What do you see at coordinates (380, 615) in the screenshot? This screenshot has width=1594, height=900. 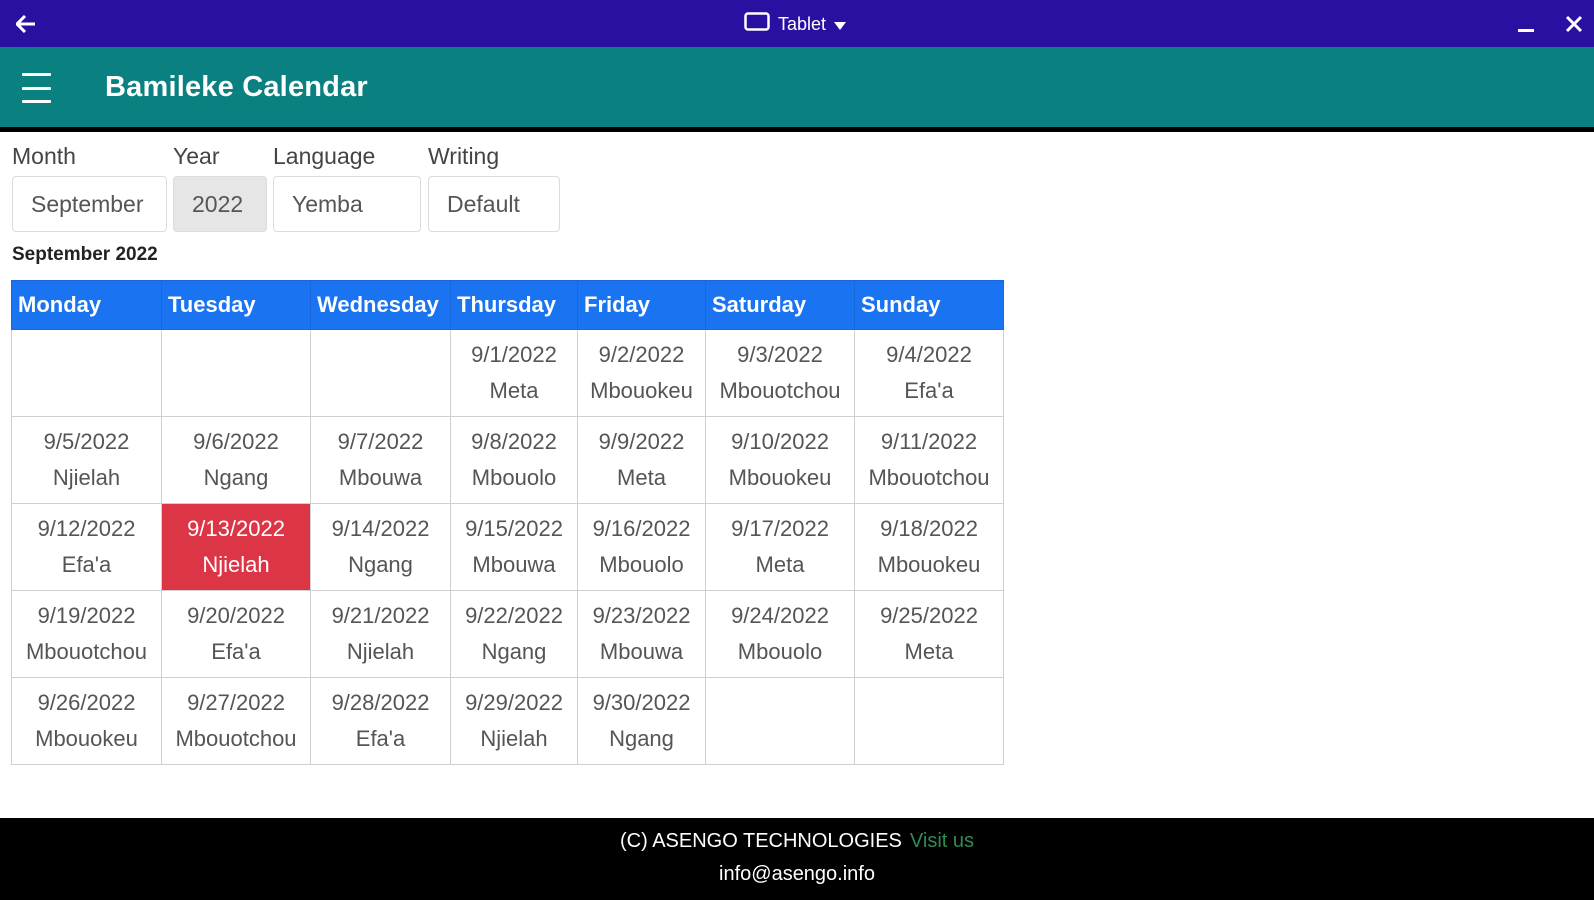 I see `day-date: 9/21/2022` at bounding box center [380, 615].